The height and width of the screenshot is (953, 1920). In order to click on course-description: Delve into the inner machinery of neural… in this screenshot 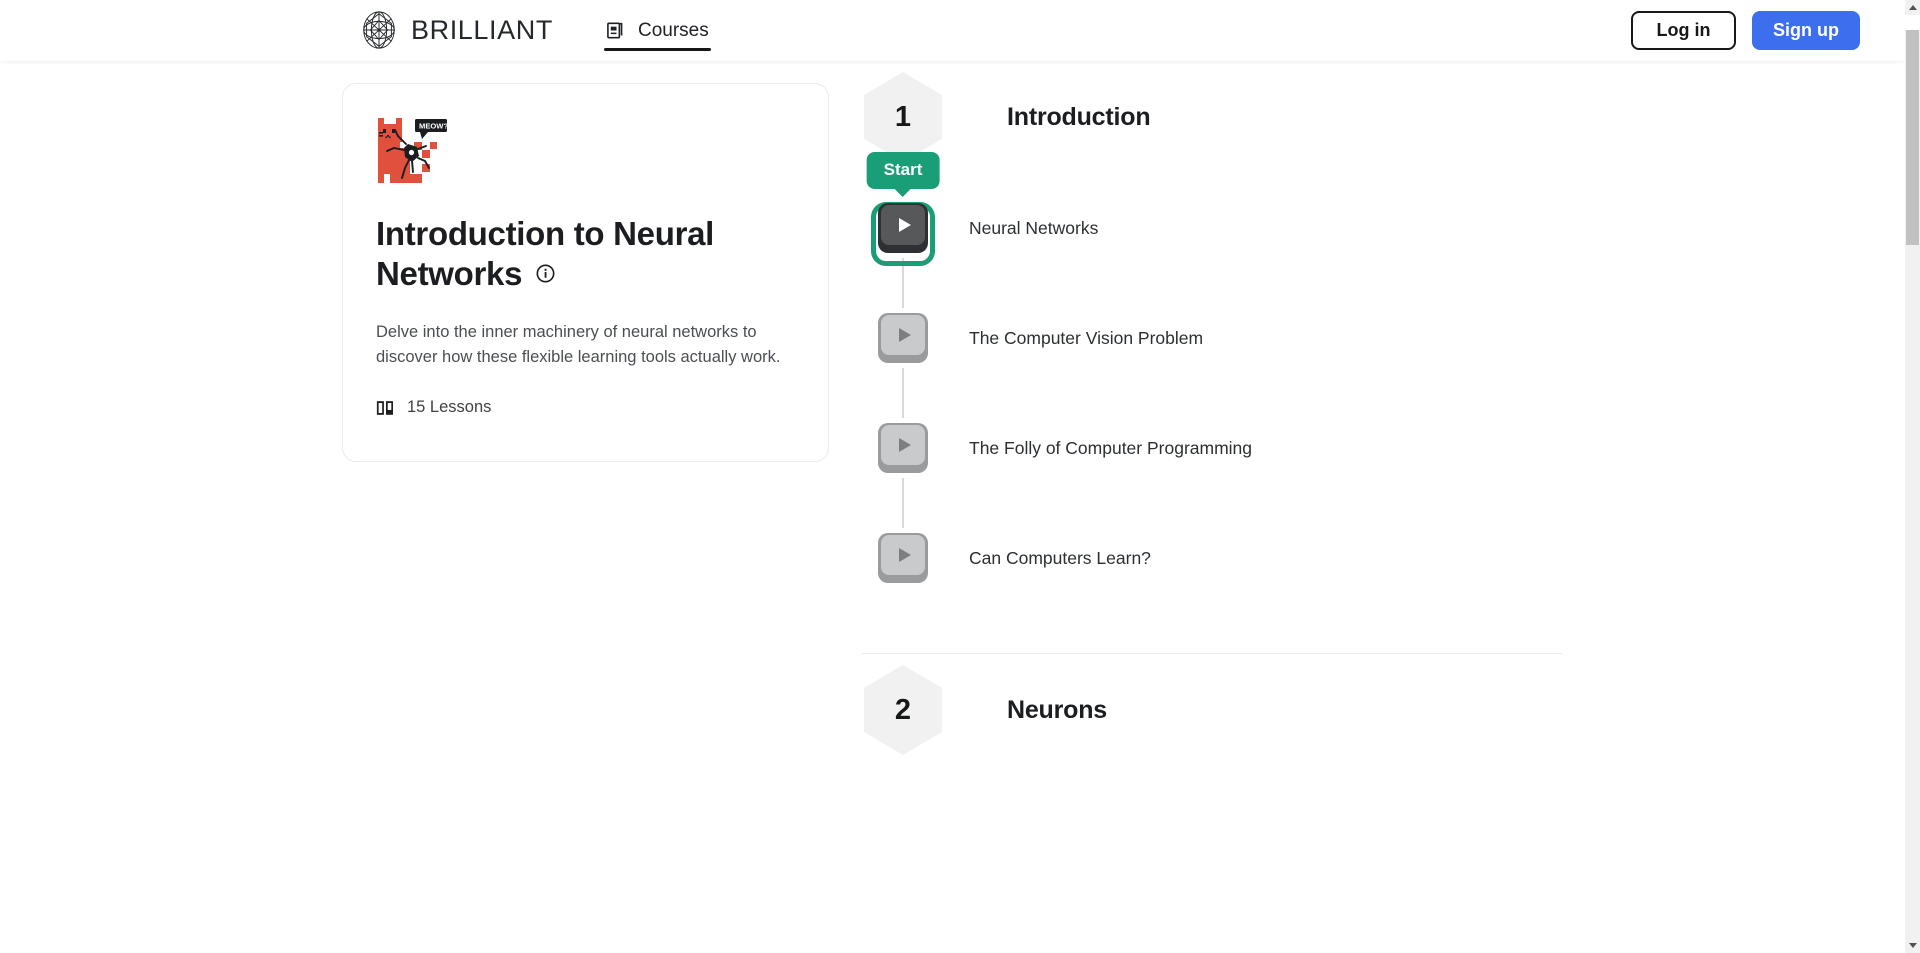, I will do `click(578, 344)`.